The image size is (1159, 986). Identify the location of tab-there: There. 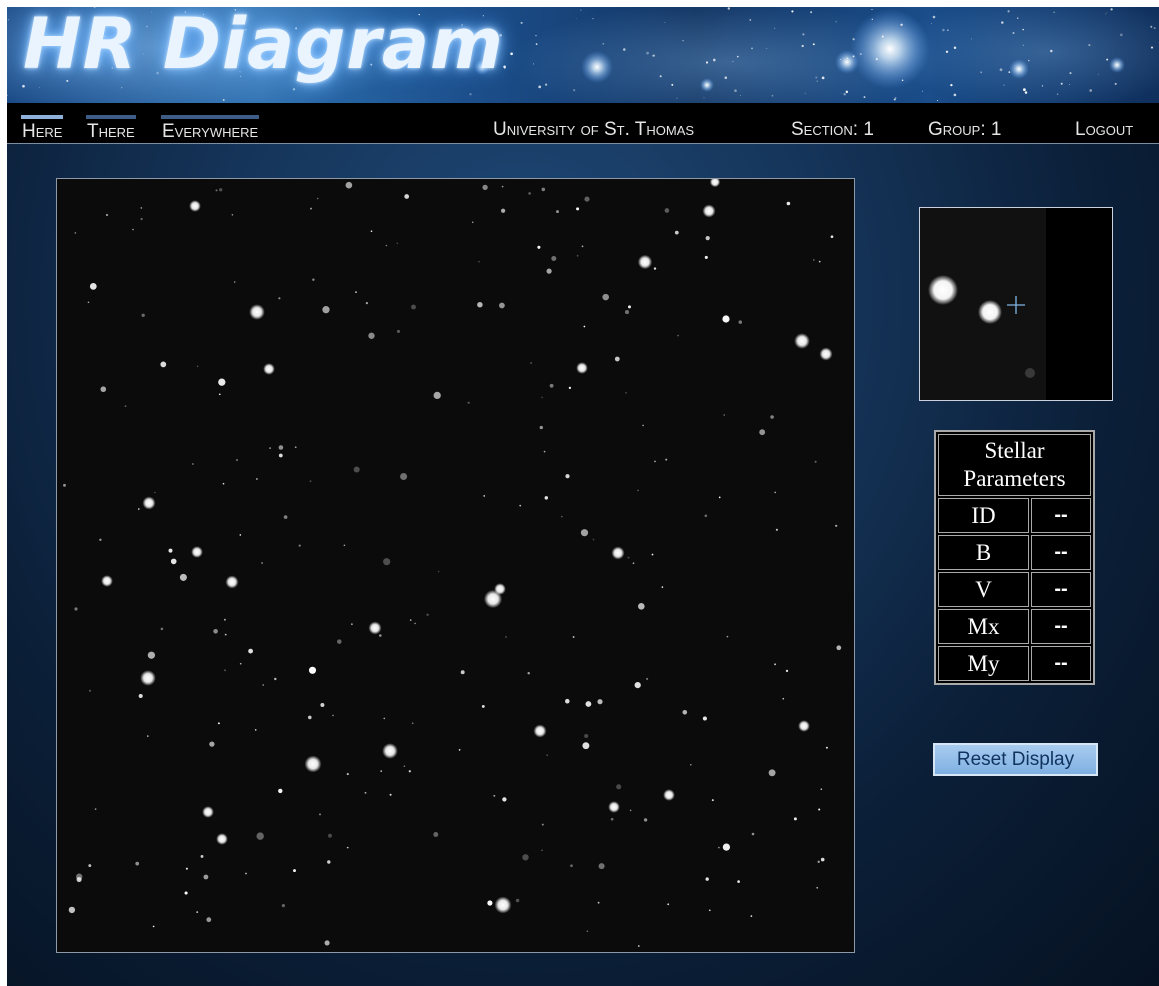
(111, 130).